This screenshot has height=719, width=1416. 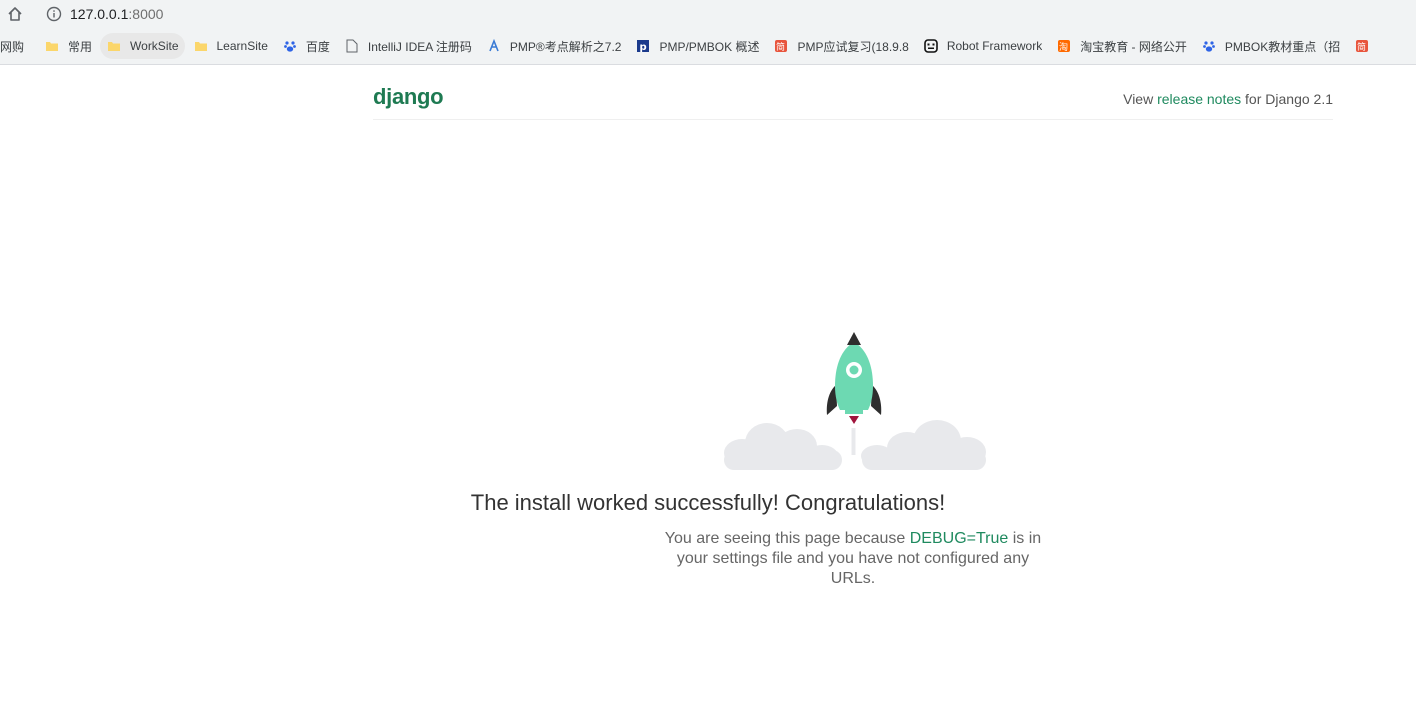 I want to click on bookmark-pmbok-overview: p PMP/PMBOK 概述, so click(x=697, y=46).